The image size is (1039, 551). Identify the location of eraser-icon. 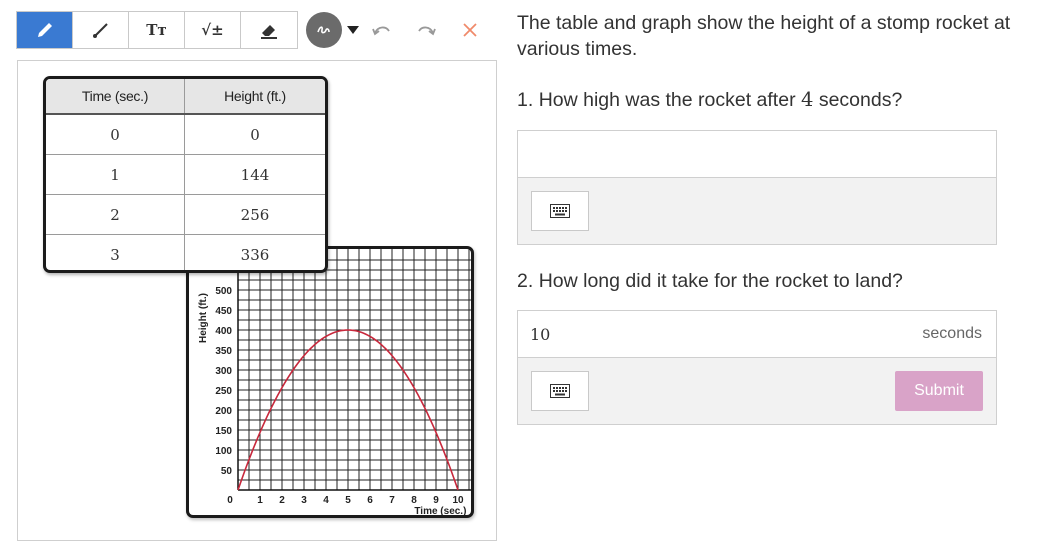
(269, 32).